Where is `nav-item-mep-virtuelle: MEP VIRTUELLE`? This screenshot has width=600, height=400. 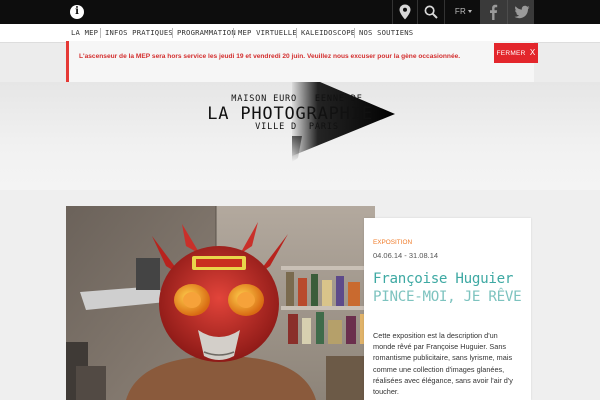 nav-item-mep-virtuelle: MEP VIRTUELLE is located at coordinates (267, 33).